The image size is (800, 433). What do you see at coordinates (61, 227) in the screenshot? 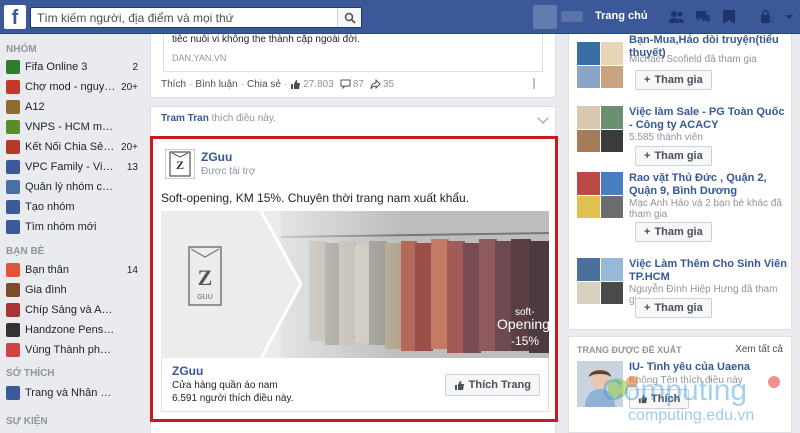
I see `sidebar-item-label: Tìm nhóm mới` at bounding box center [61, 227].